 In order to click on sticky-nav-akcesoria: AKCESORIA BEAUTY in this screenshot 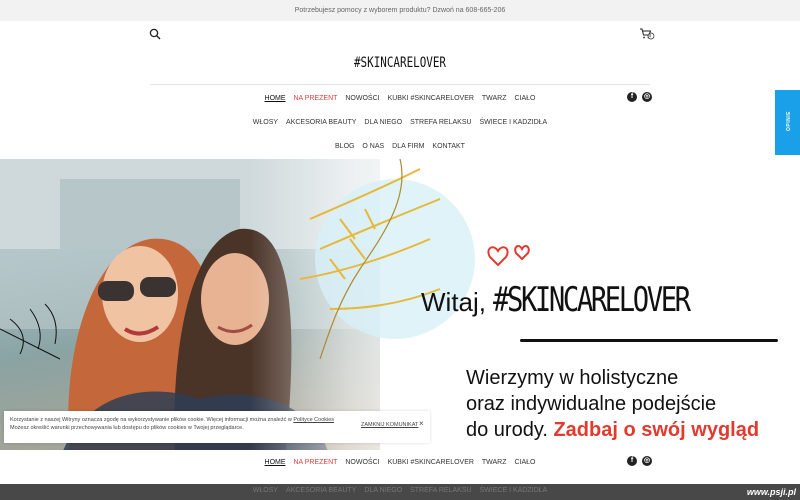, I will do `click(321, 490)`.